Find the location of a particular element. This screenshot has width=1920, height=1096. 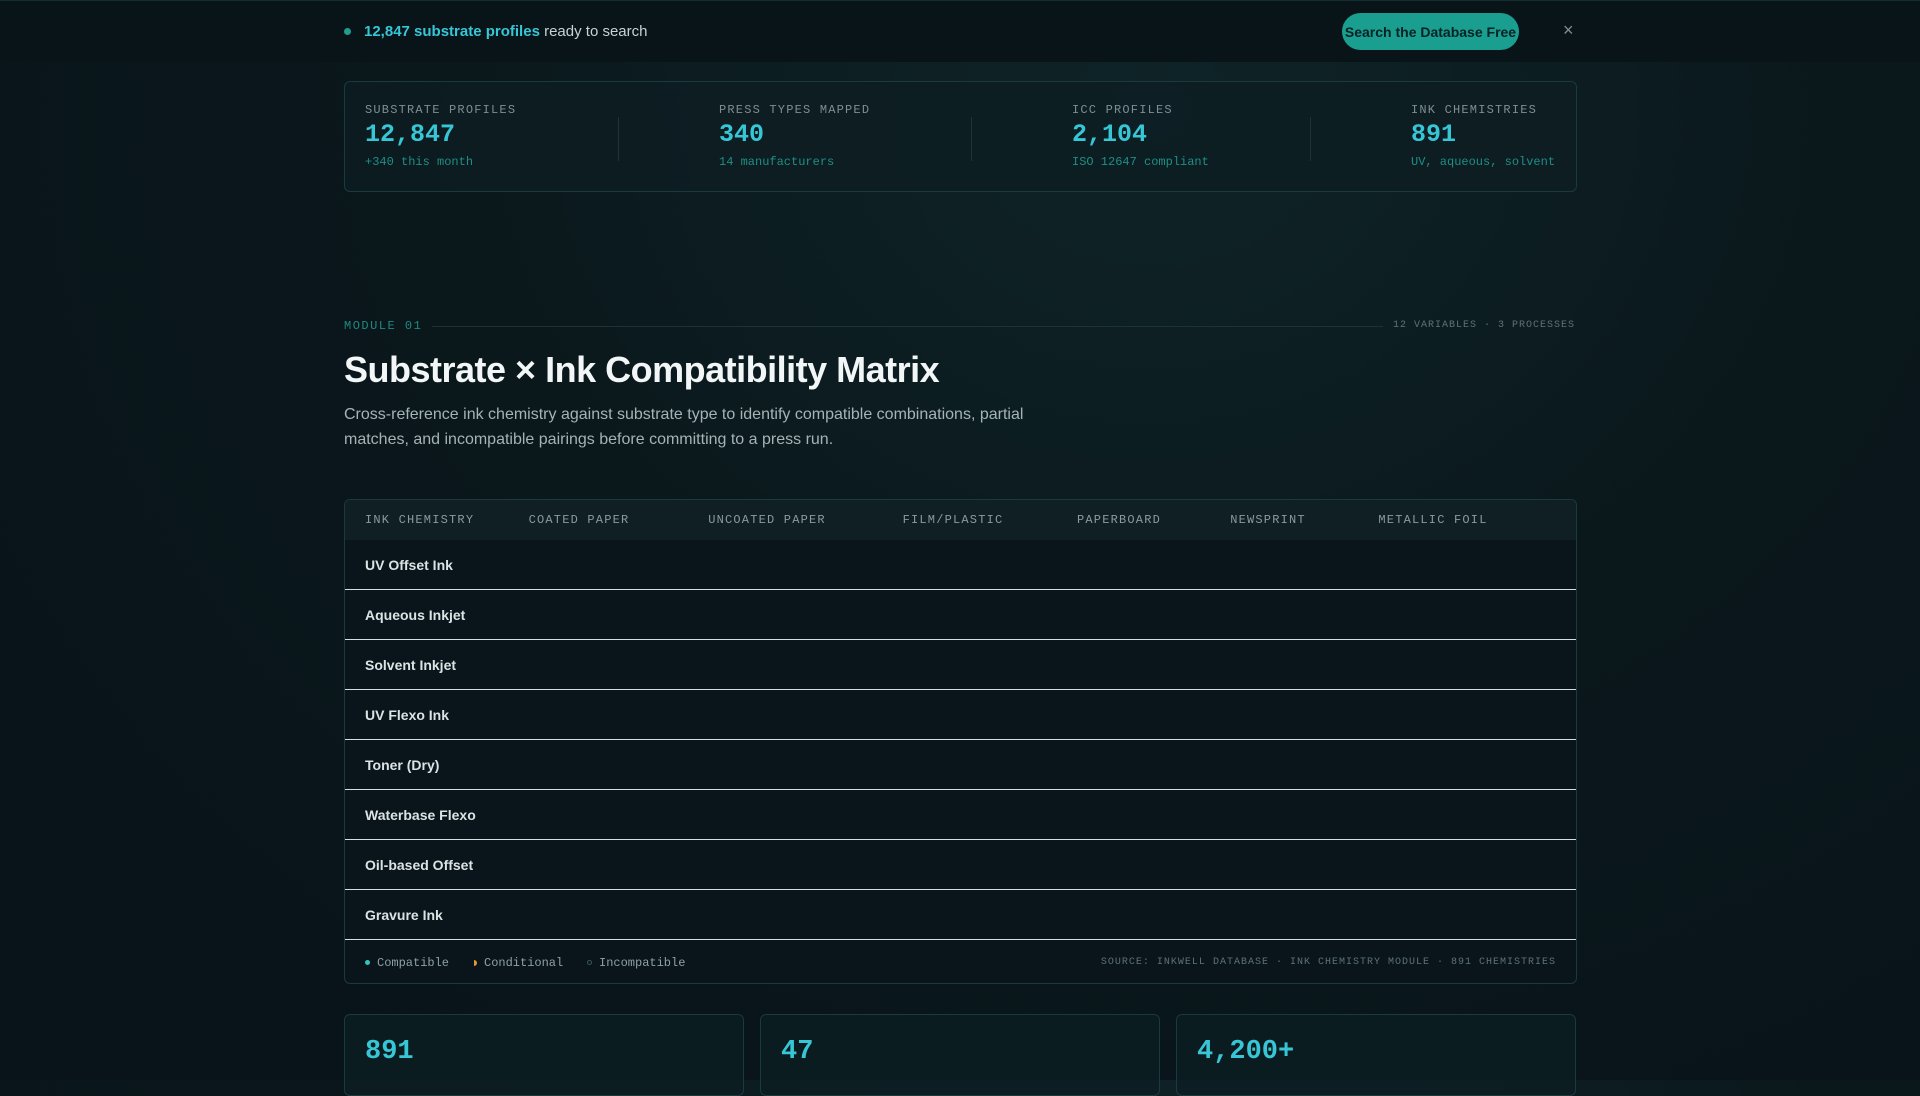

stat-value: 340 is located at coordinates (742, 134).